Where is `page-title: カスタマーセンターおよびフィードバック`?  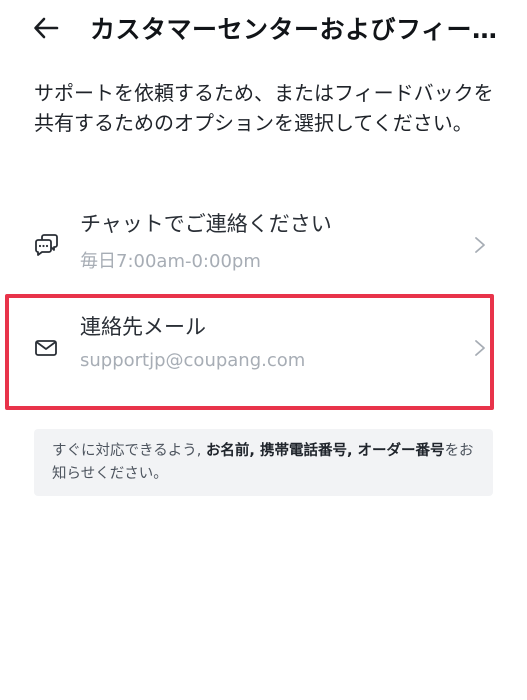
page-title: カスタマーセンターおよびフィードバック is located at coordinates (295, 29).